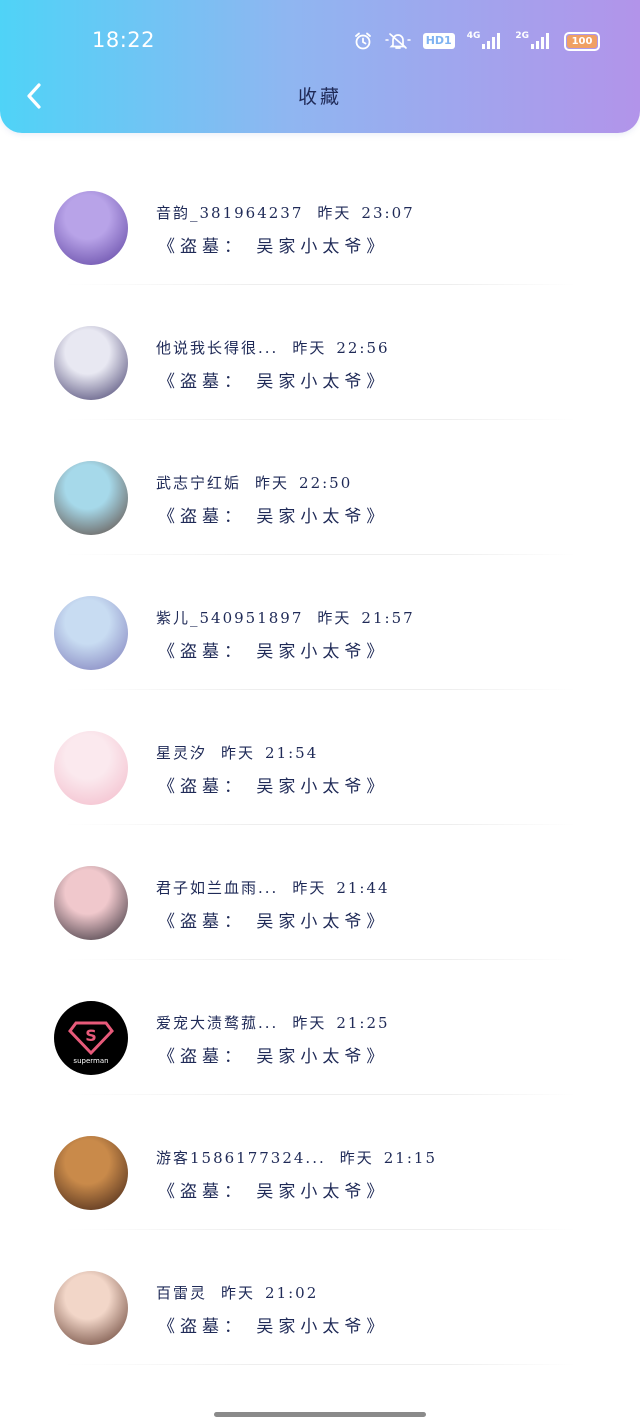  Describe the element at coordinates (199, 483) in the screenshot. I see `user-name: 武志宁红姤` at that location.